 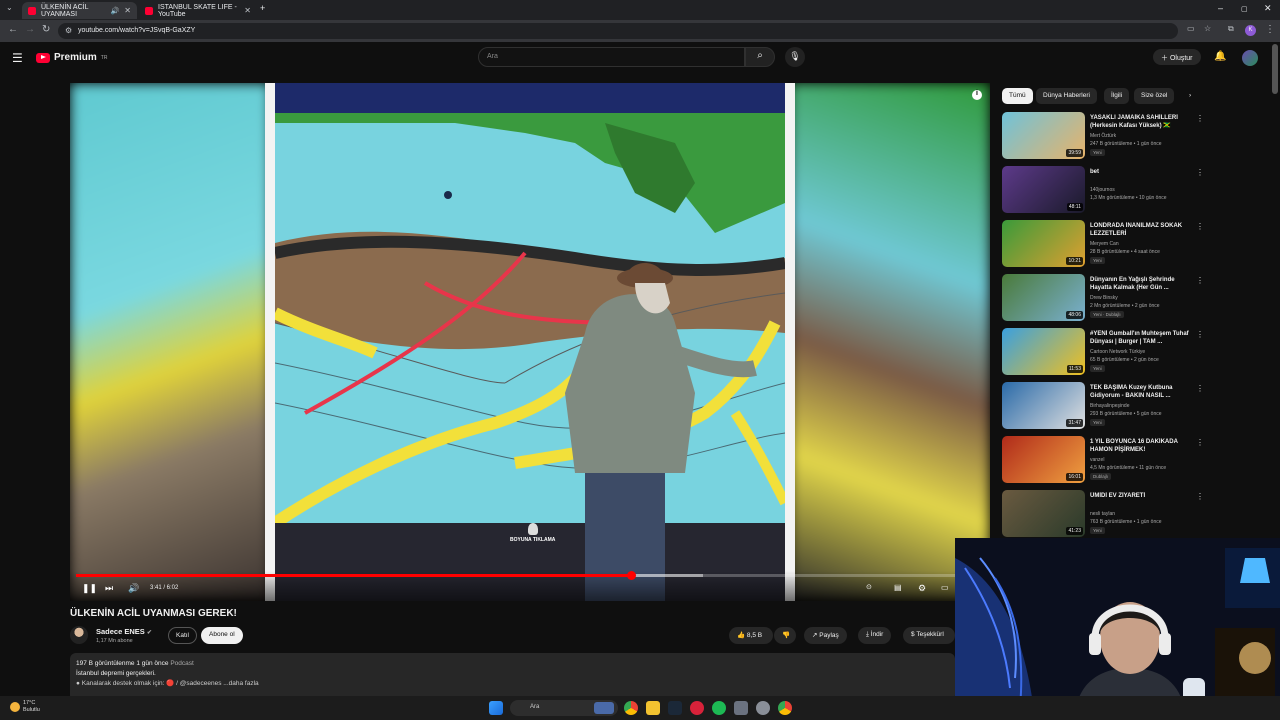 What do you see at coordinates (30, 29) in the screenshot?
I see `forward-icon: →` at bounding box center [30, 29].